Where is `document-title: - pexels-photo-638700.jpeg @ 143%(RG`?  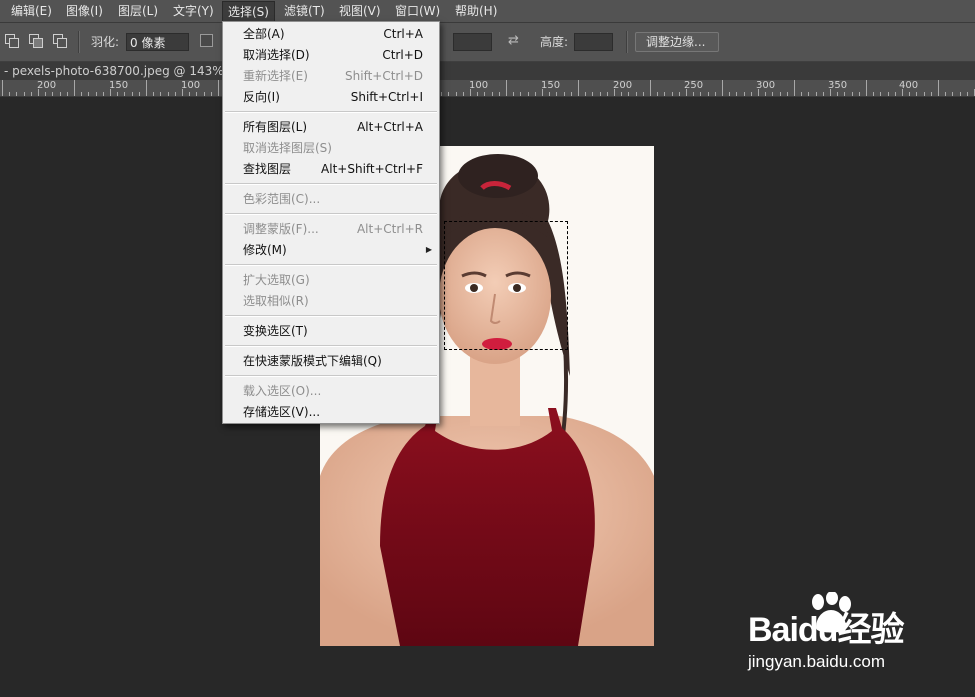
document-title: - pexels-photo-638700.jpeg @ 143%(RG is located at coordinates (125, 71).